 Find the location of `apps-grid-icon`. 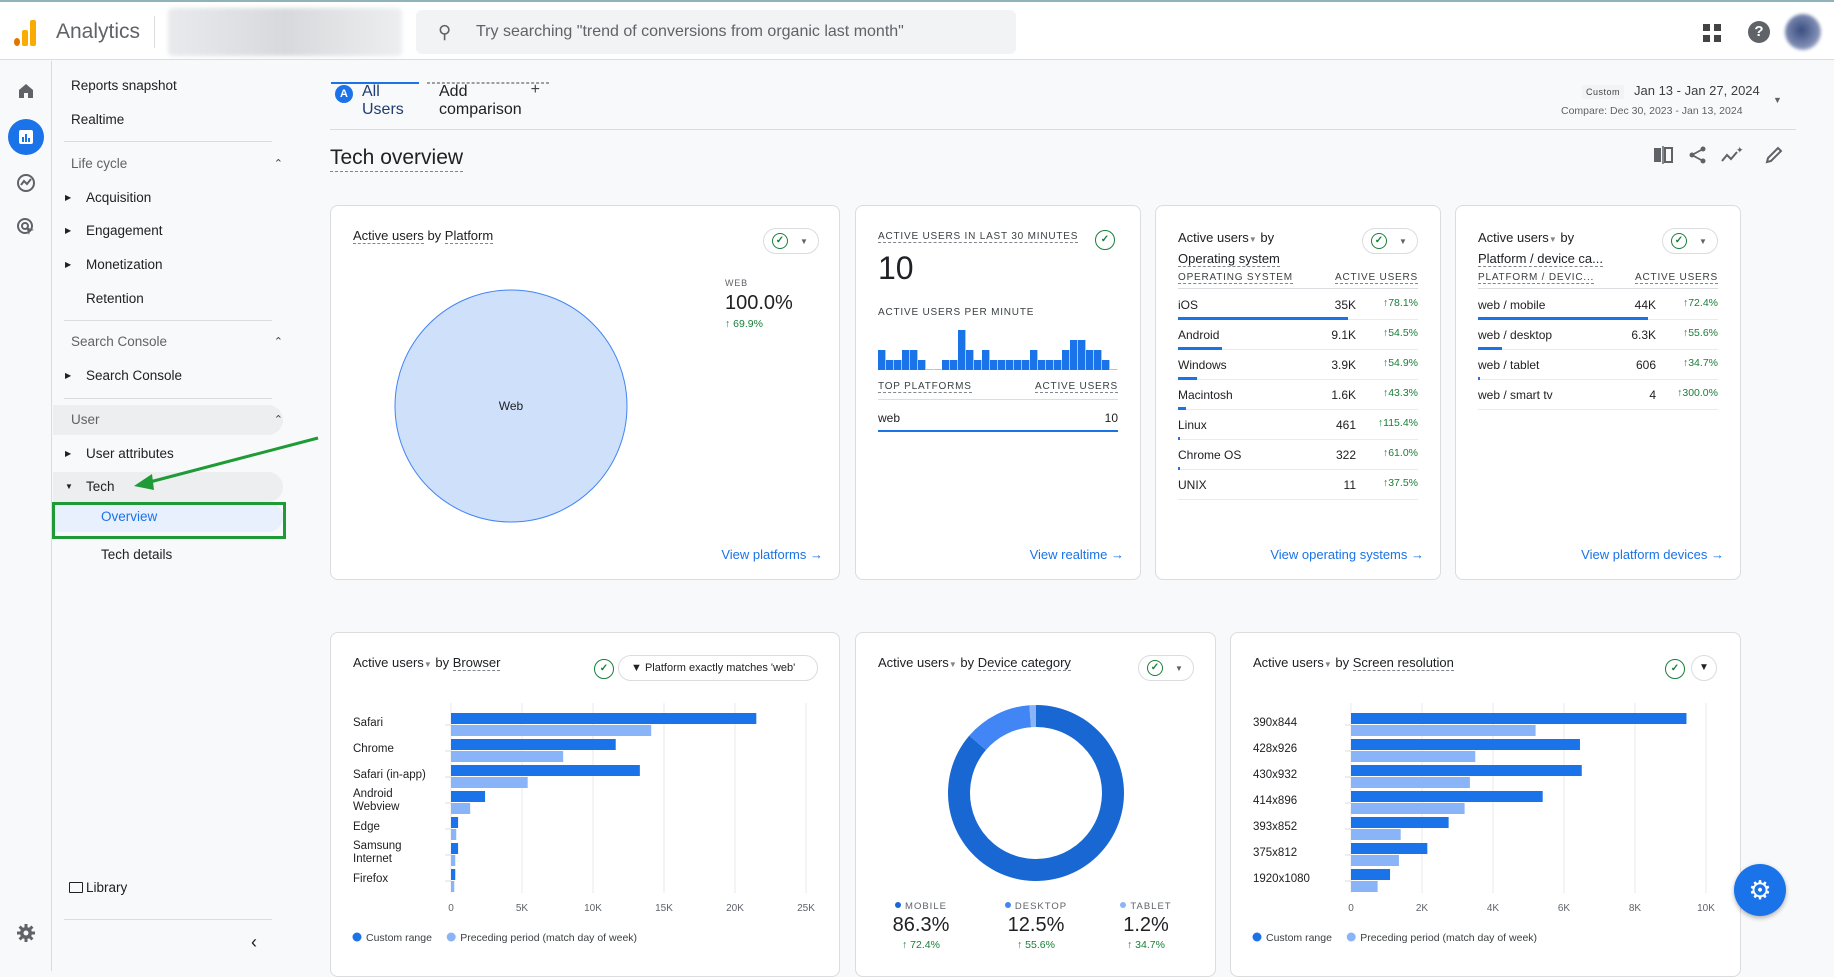

apps-grid-icon is located at coordinates (1712, 33).